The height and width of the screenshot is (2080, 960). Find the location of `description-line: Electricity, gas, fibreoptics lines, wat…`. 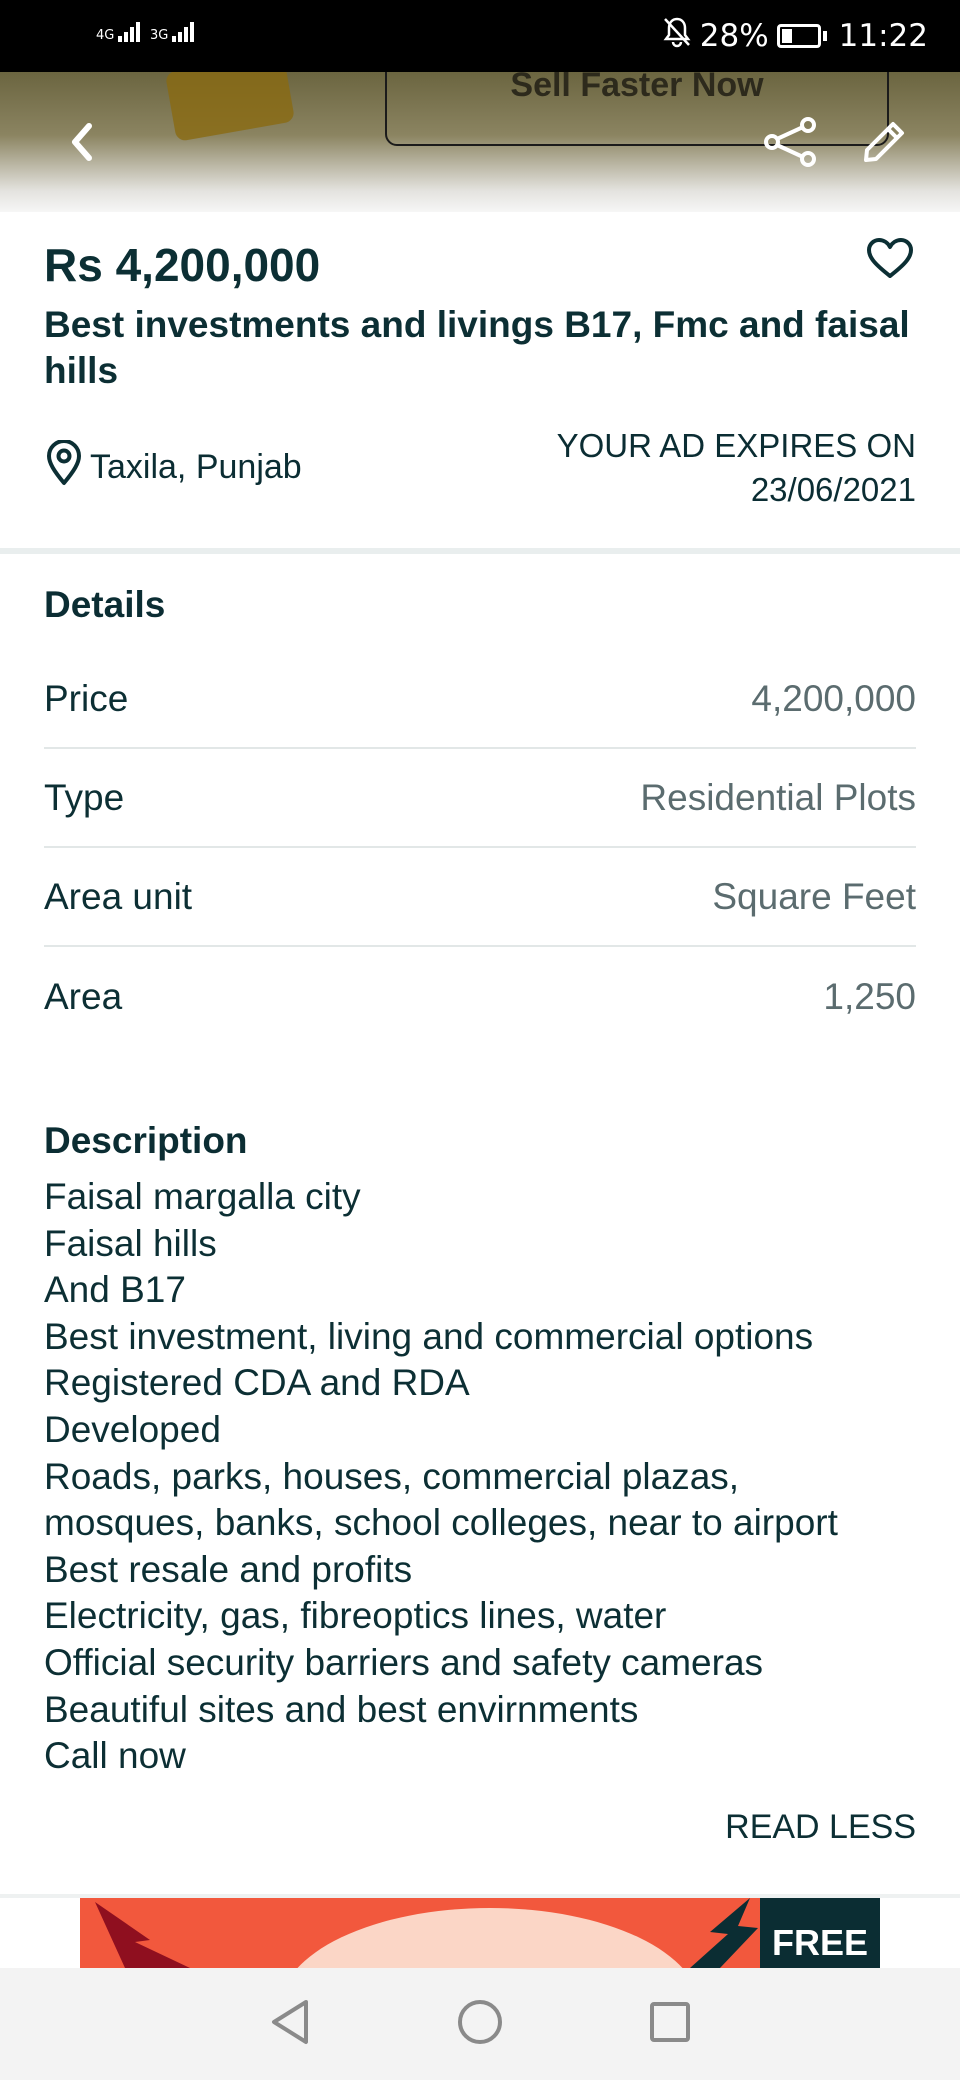

description-line: Electricity, gas, fibreoptics lines, wat… is located at coordinates (355, 1616).